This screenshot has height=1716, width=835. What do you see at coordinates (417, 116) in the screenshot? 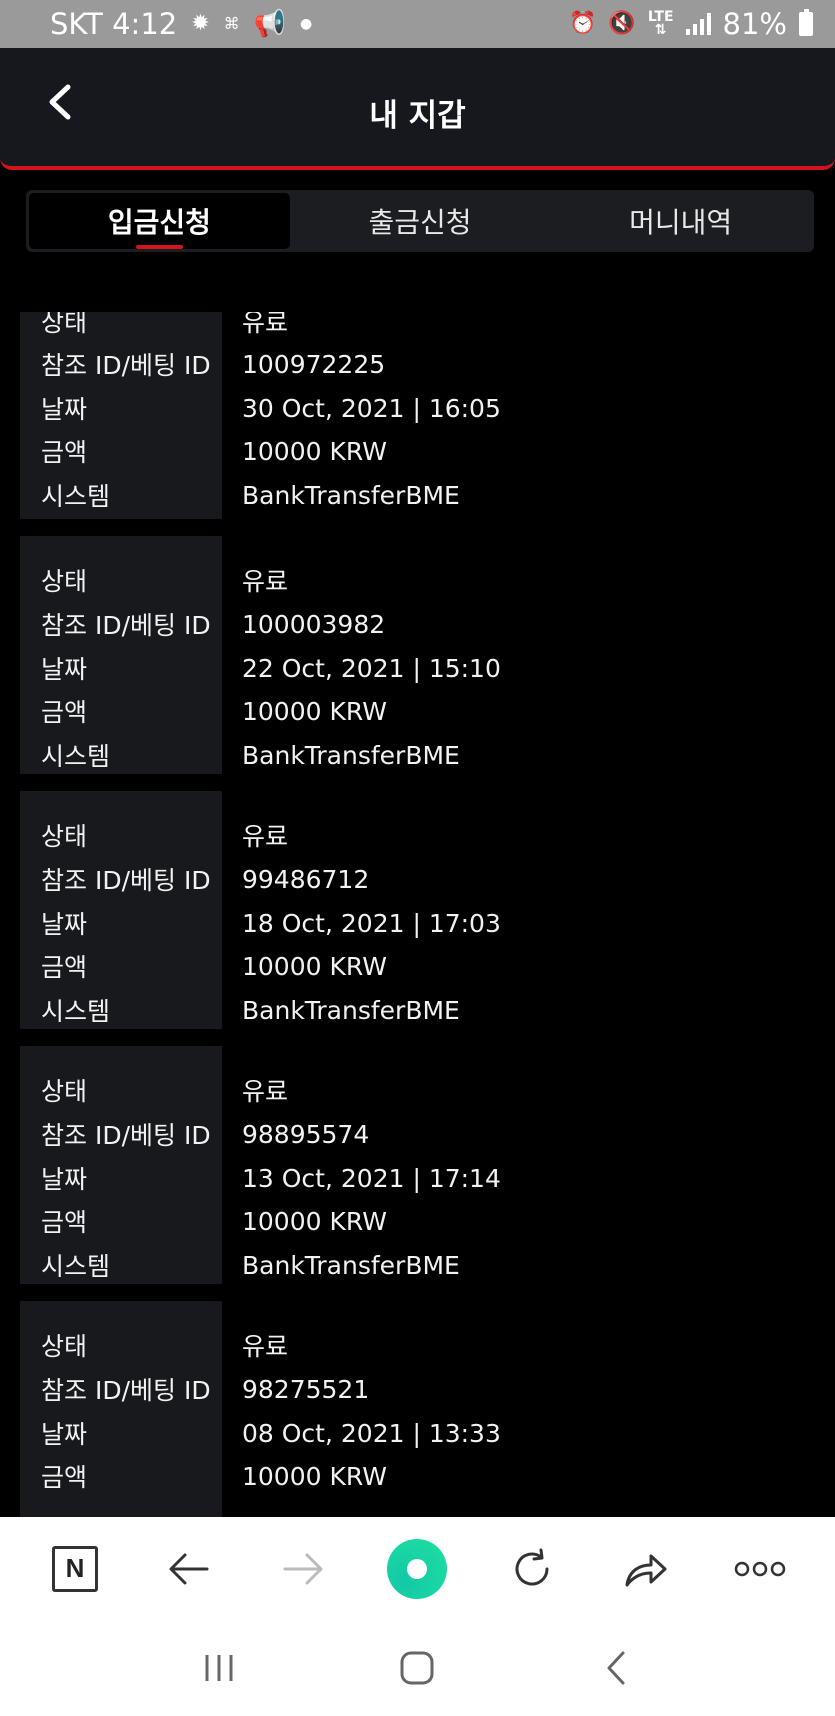
I see `page-title: 내 지갑` at bounding box center [417, 116].